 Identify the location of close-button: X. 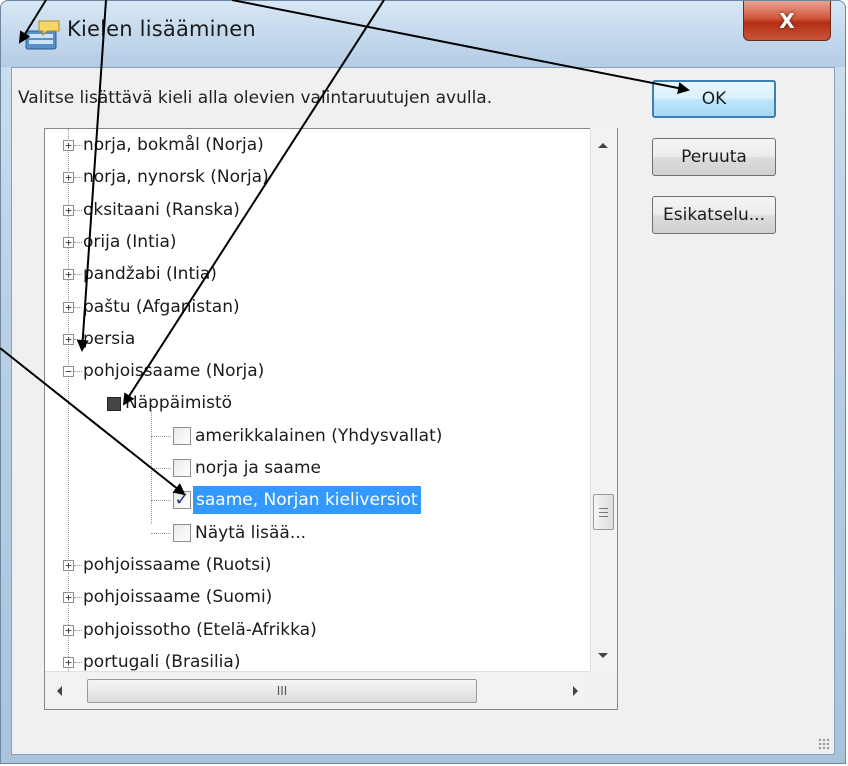
(787, 21).